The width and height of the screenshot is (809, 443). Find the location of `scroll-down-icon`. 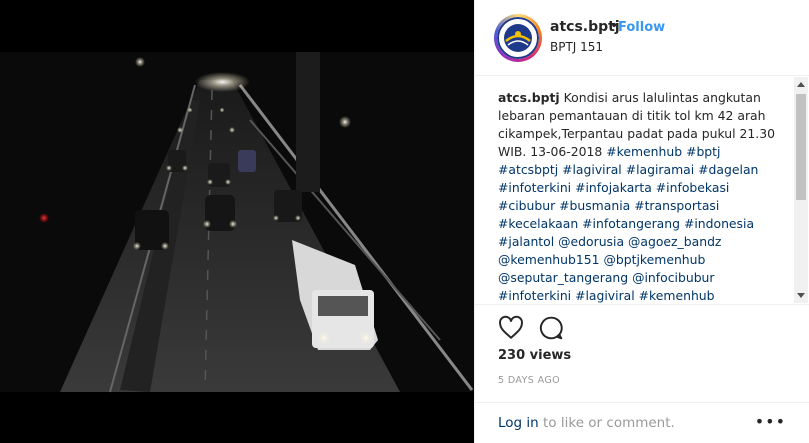

scroll-down-icon is located at coordinates (801, 295).